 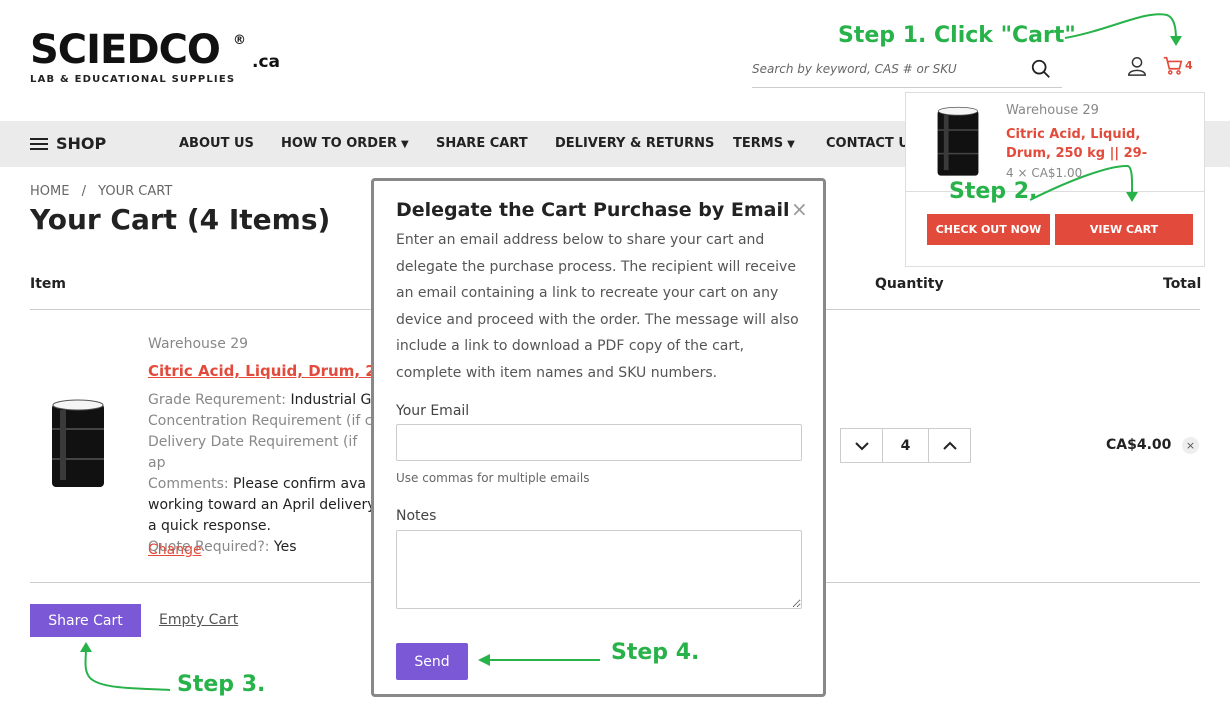 What do you see at coordinates (988, 229) in the screenshot?
I see `checkout-now-button: CHECK OUT NOW` at bounding box center [988, 229].